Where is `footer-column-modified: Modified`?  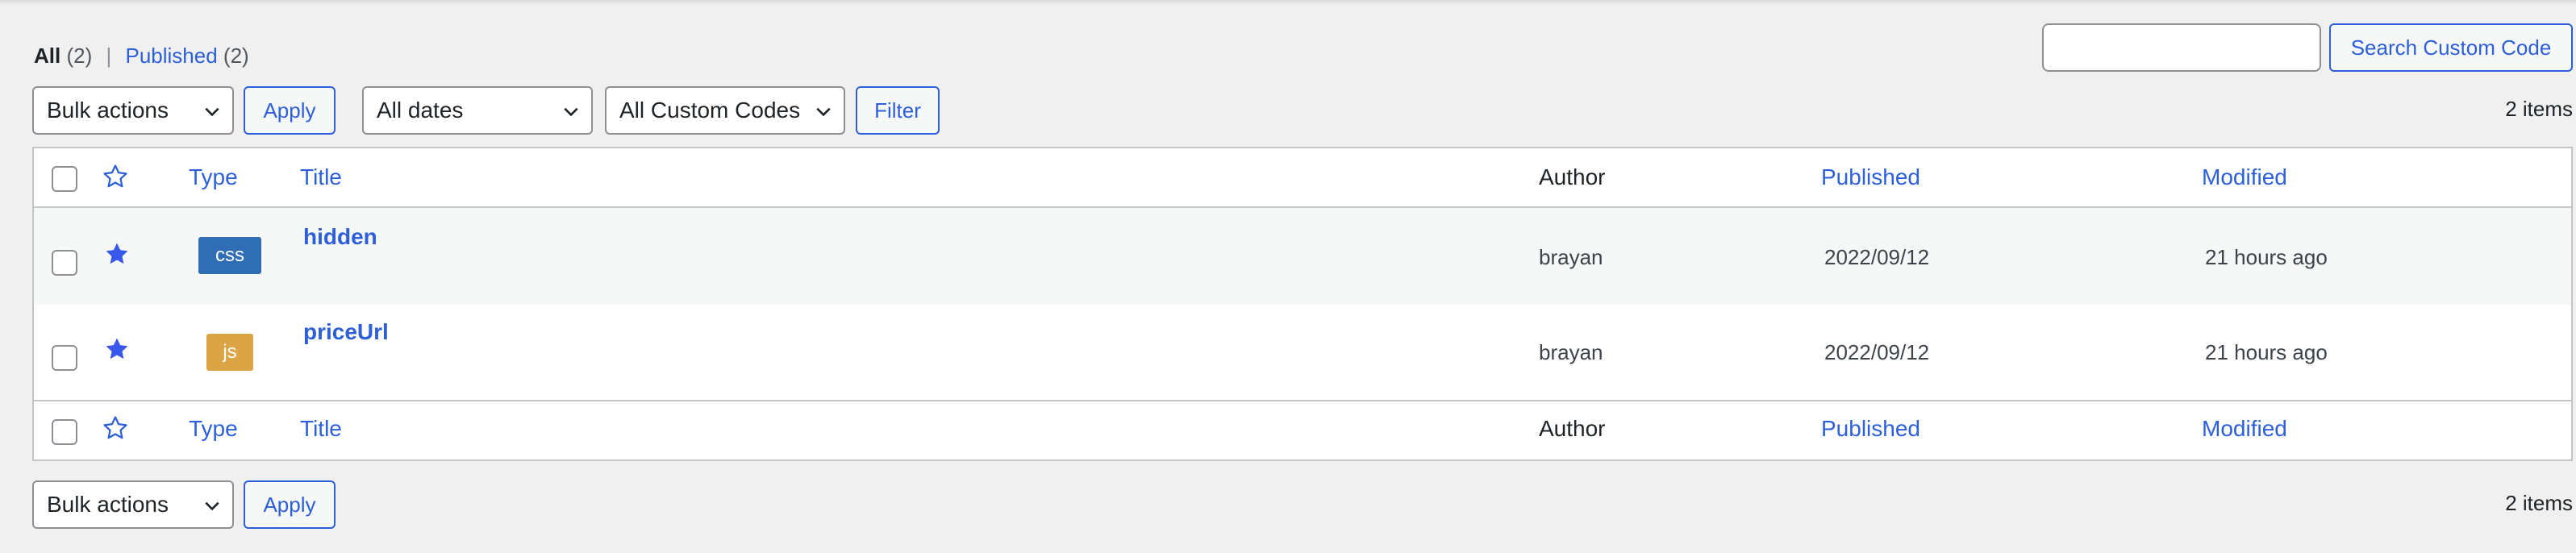 footer-column-modified: Modified is located at coordinates (2244, 429).